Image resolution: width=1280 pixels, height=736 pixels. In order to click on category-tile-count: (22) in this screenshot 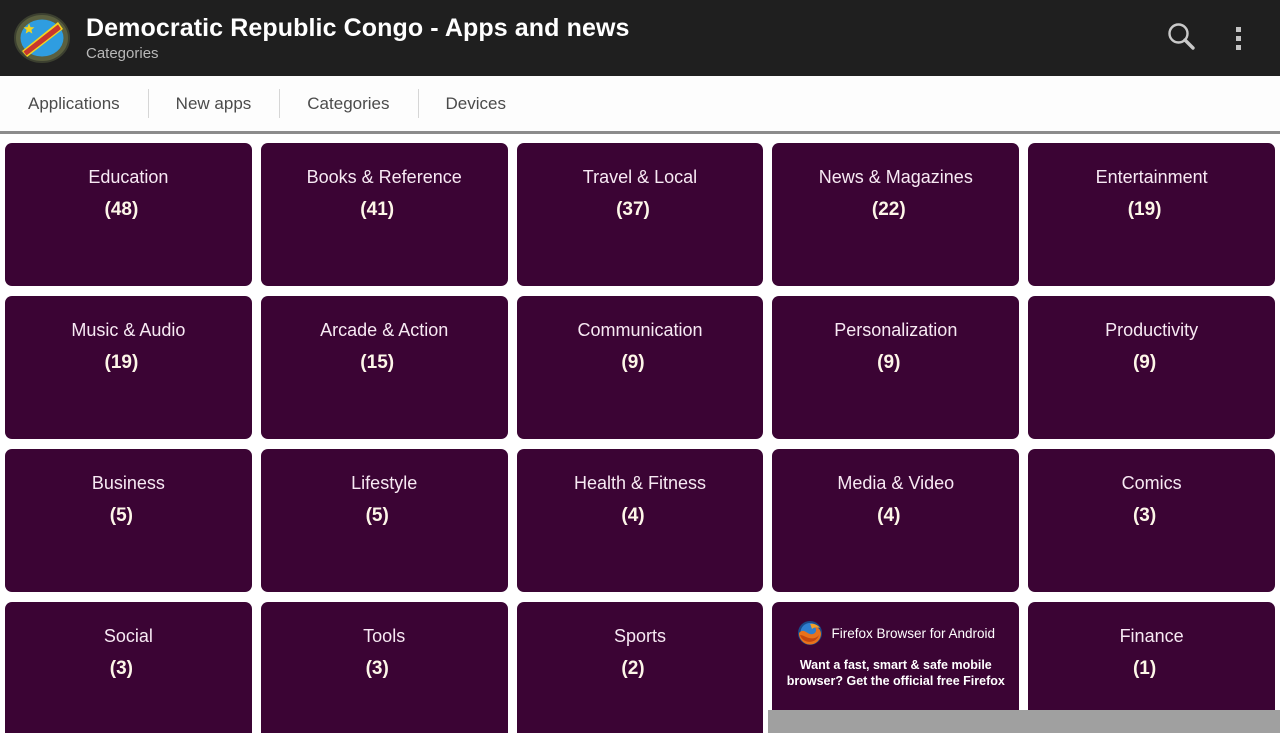, I will do `click(888, 209)`.